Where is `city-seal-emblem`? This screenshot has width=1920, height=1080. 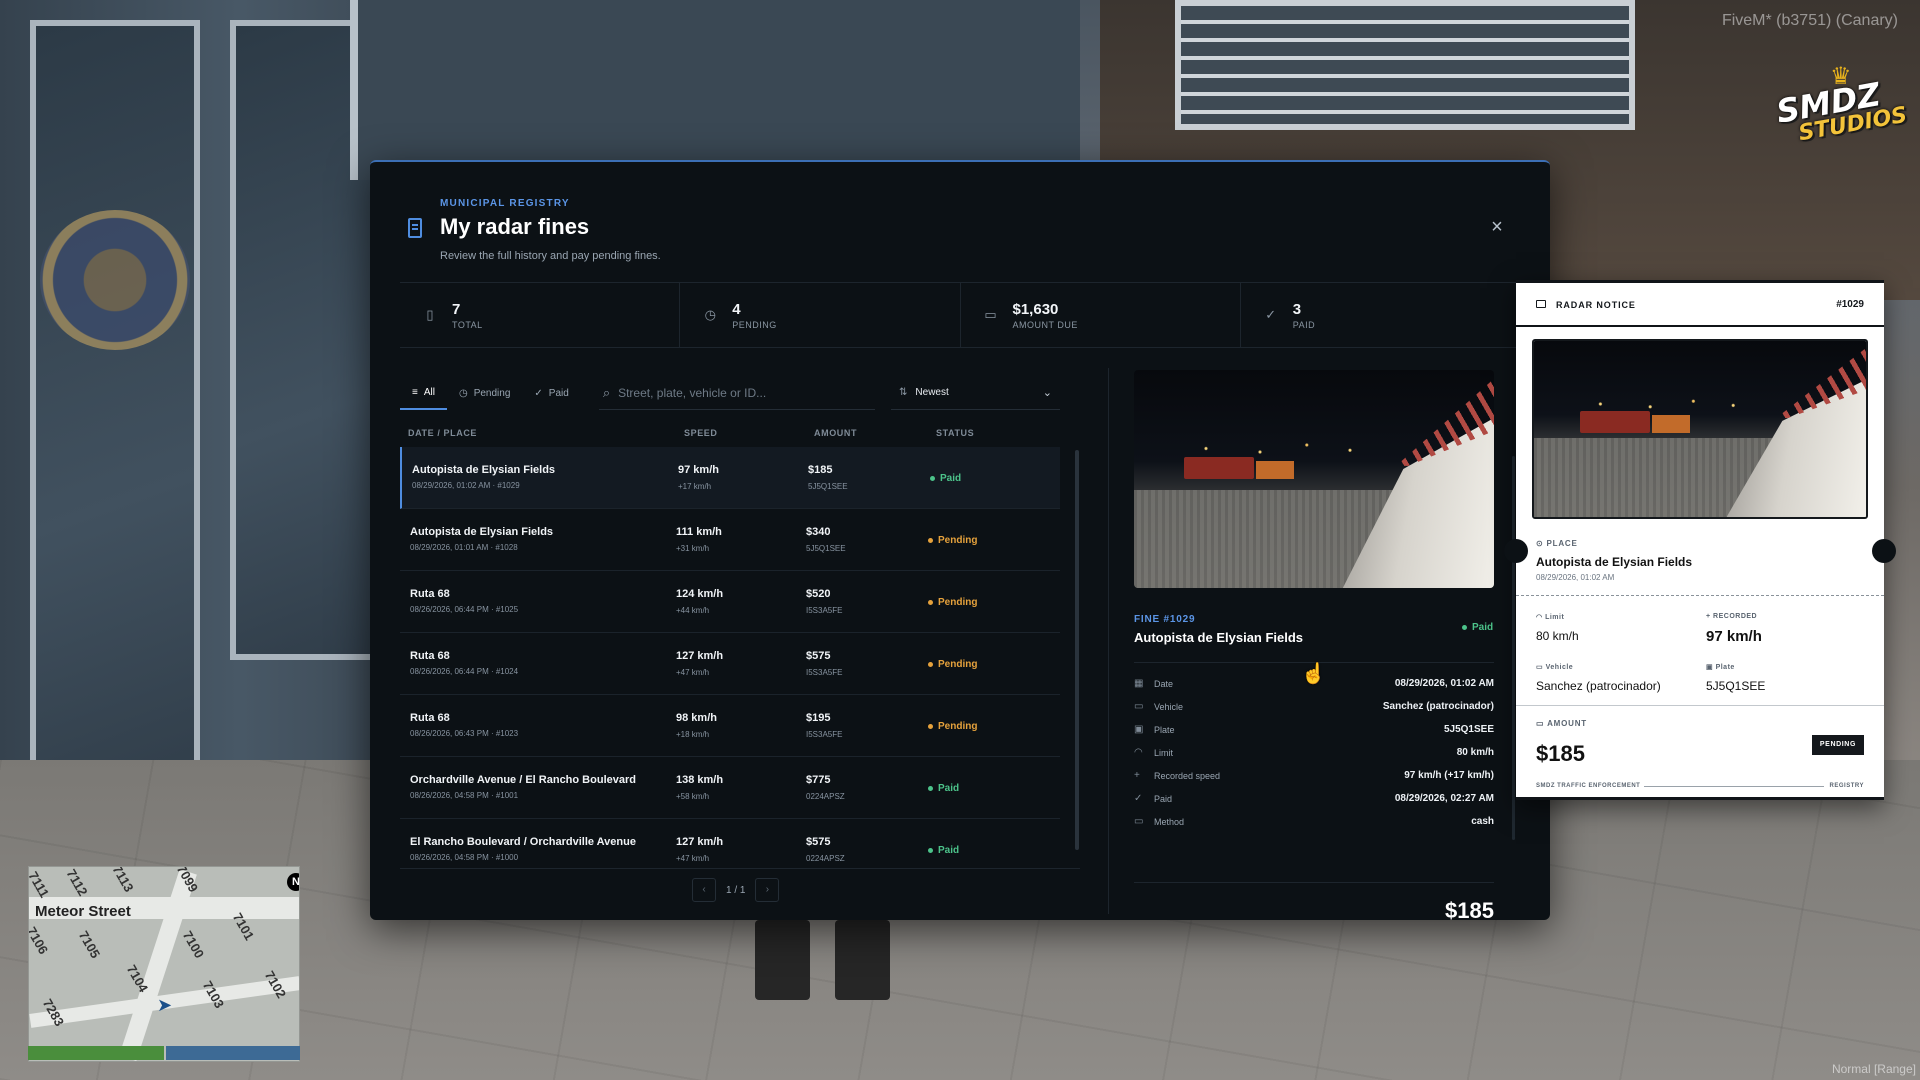
city-seal-emblem is located at coordinates (115, 280).